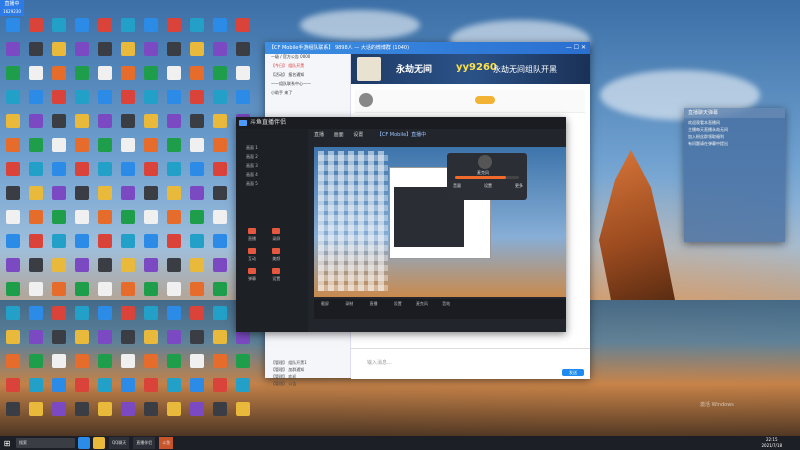 The image size is (800, 450). What do you see at coordinates (276, 235) in the screenshot?
I see `tool-record: 录屏` at bounding box center [276, 235].